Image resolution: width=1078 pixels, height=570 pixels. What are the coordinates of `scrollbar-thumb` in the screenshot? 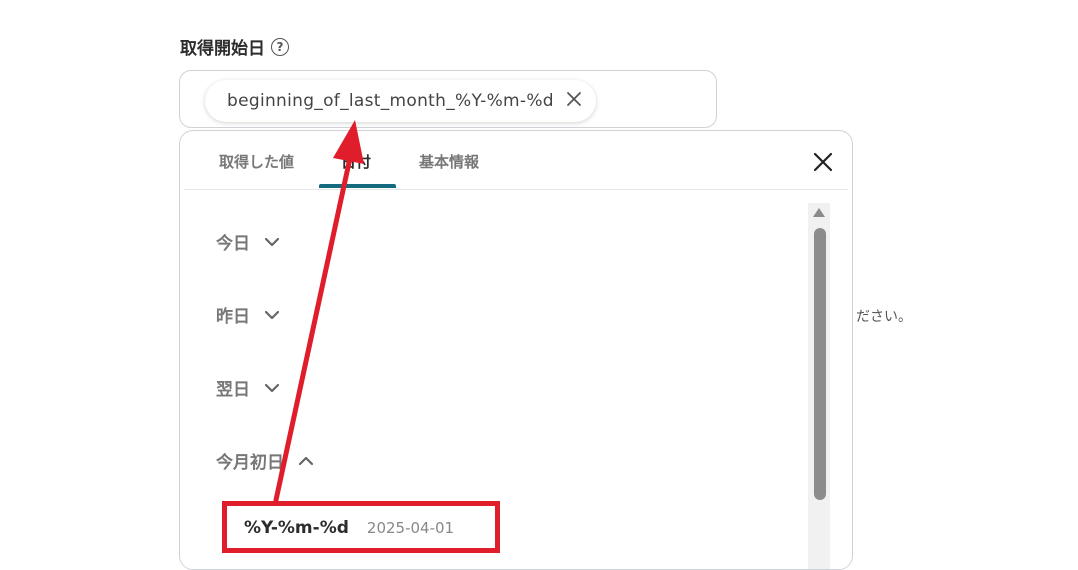 It's located at (820, 364).